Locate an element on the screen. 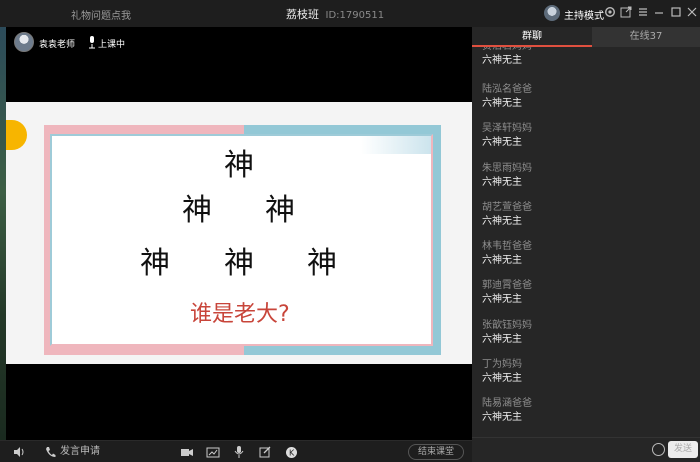 The width and height of the screenshot is (700, 462). message-sender: 丁为妈妈 is located at coordinates (502, 364).